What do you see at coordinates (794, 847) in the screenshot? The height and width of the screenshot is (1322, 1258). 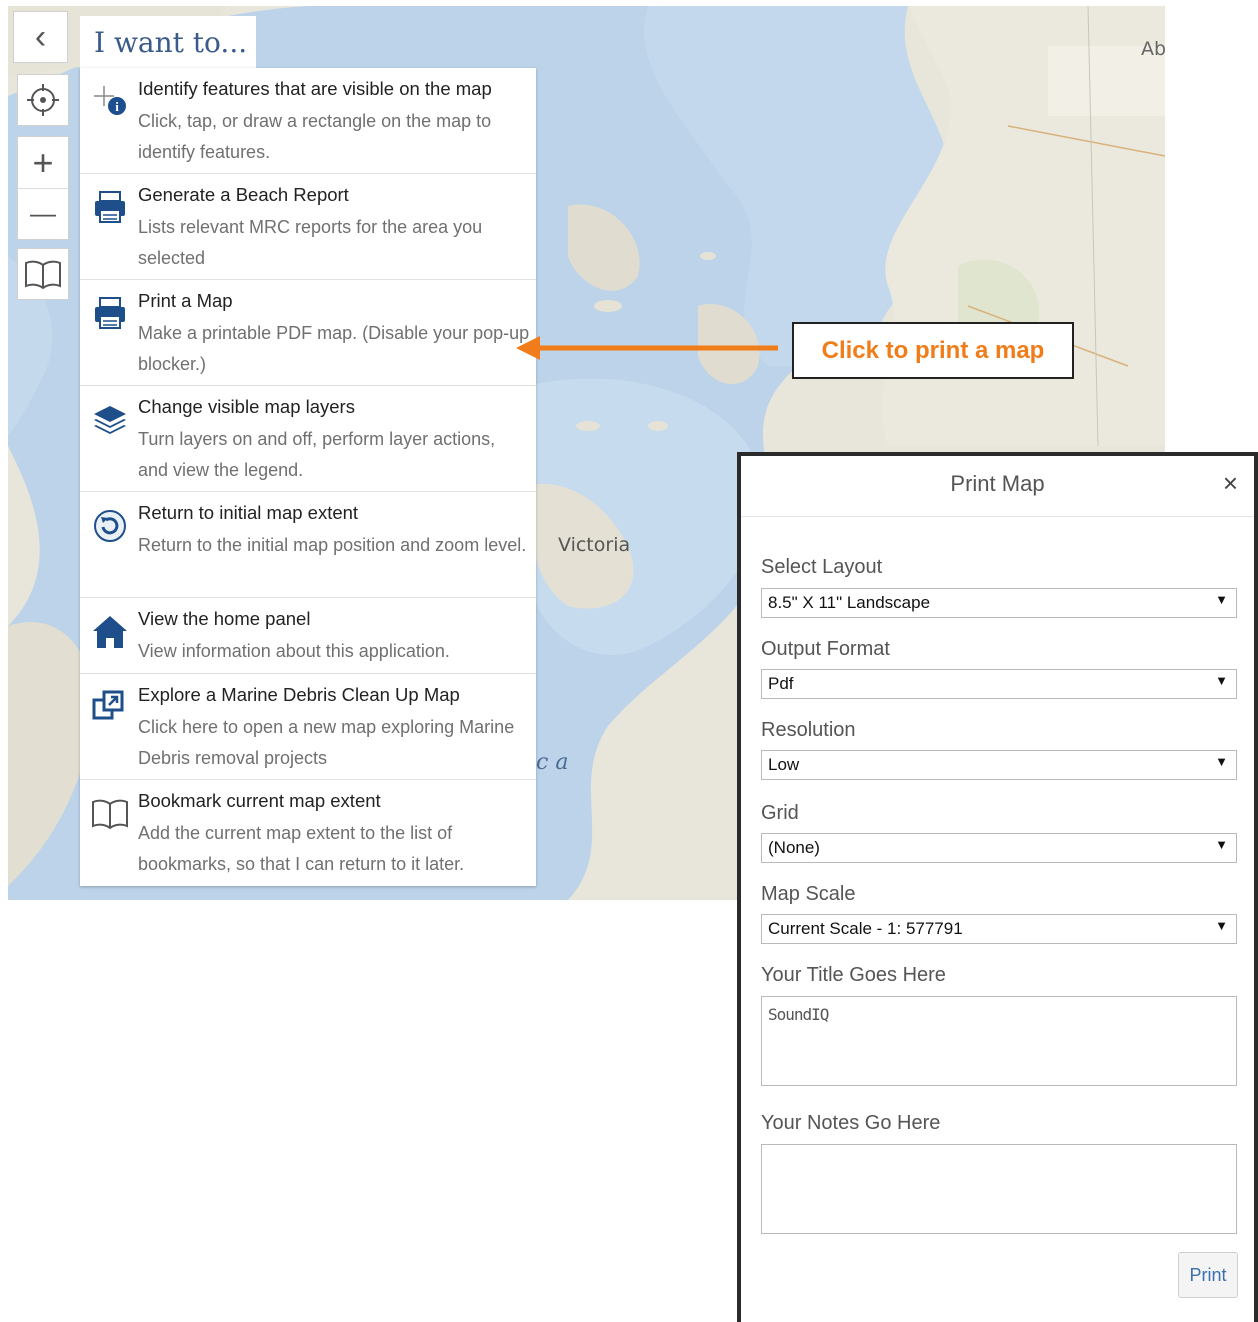 I see `grid-select-value: (None)` at bounding box center [794, 847].